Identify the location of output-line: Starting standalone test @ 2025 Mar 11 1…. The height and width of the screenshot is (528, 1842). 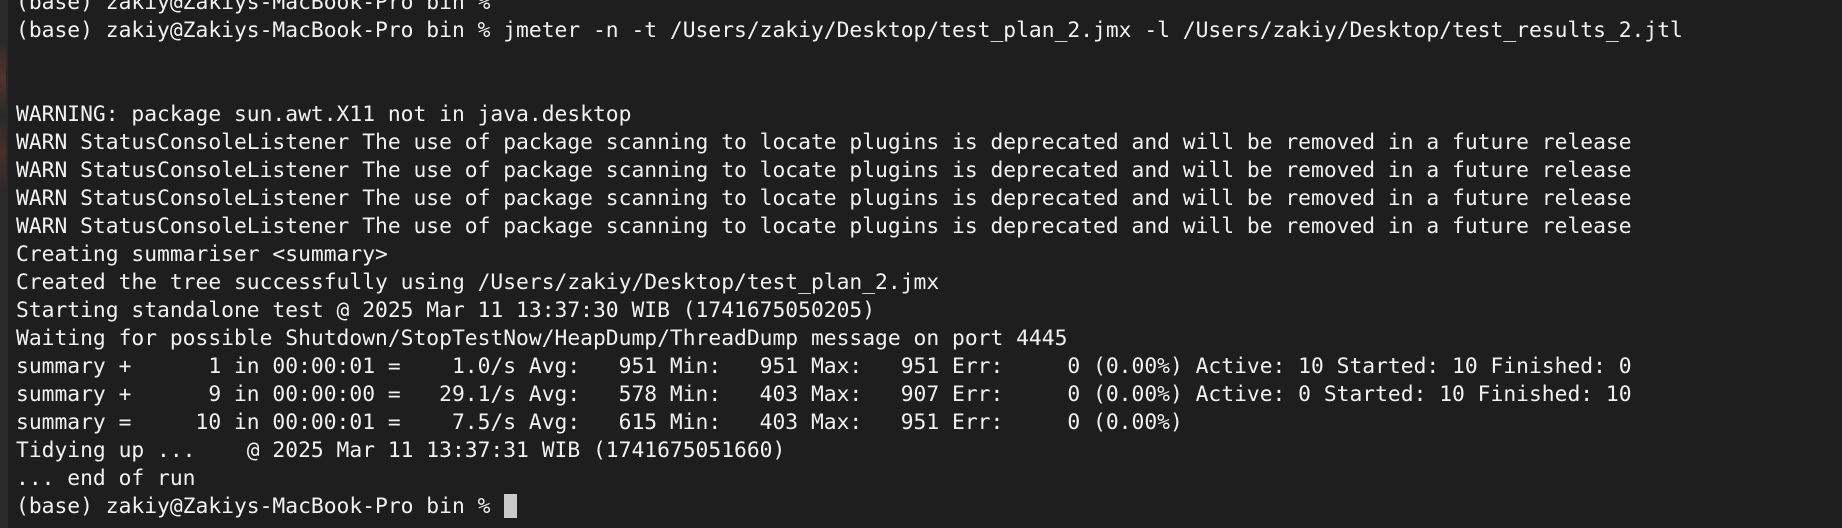
(446, 310).